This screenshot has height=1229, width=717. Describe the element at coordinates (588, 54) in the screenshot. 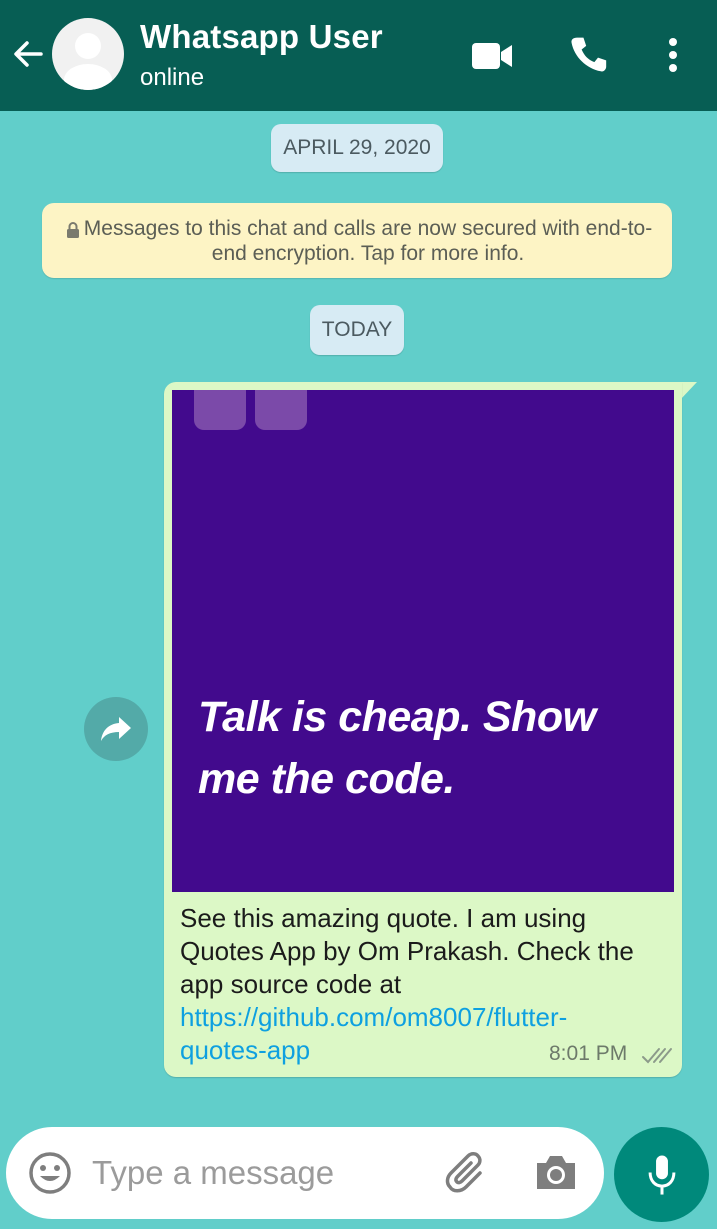

I see `phone-icon` at that location.